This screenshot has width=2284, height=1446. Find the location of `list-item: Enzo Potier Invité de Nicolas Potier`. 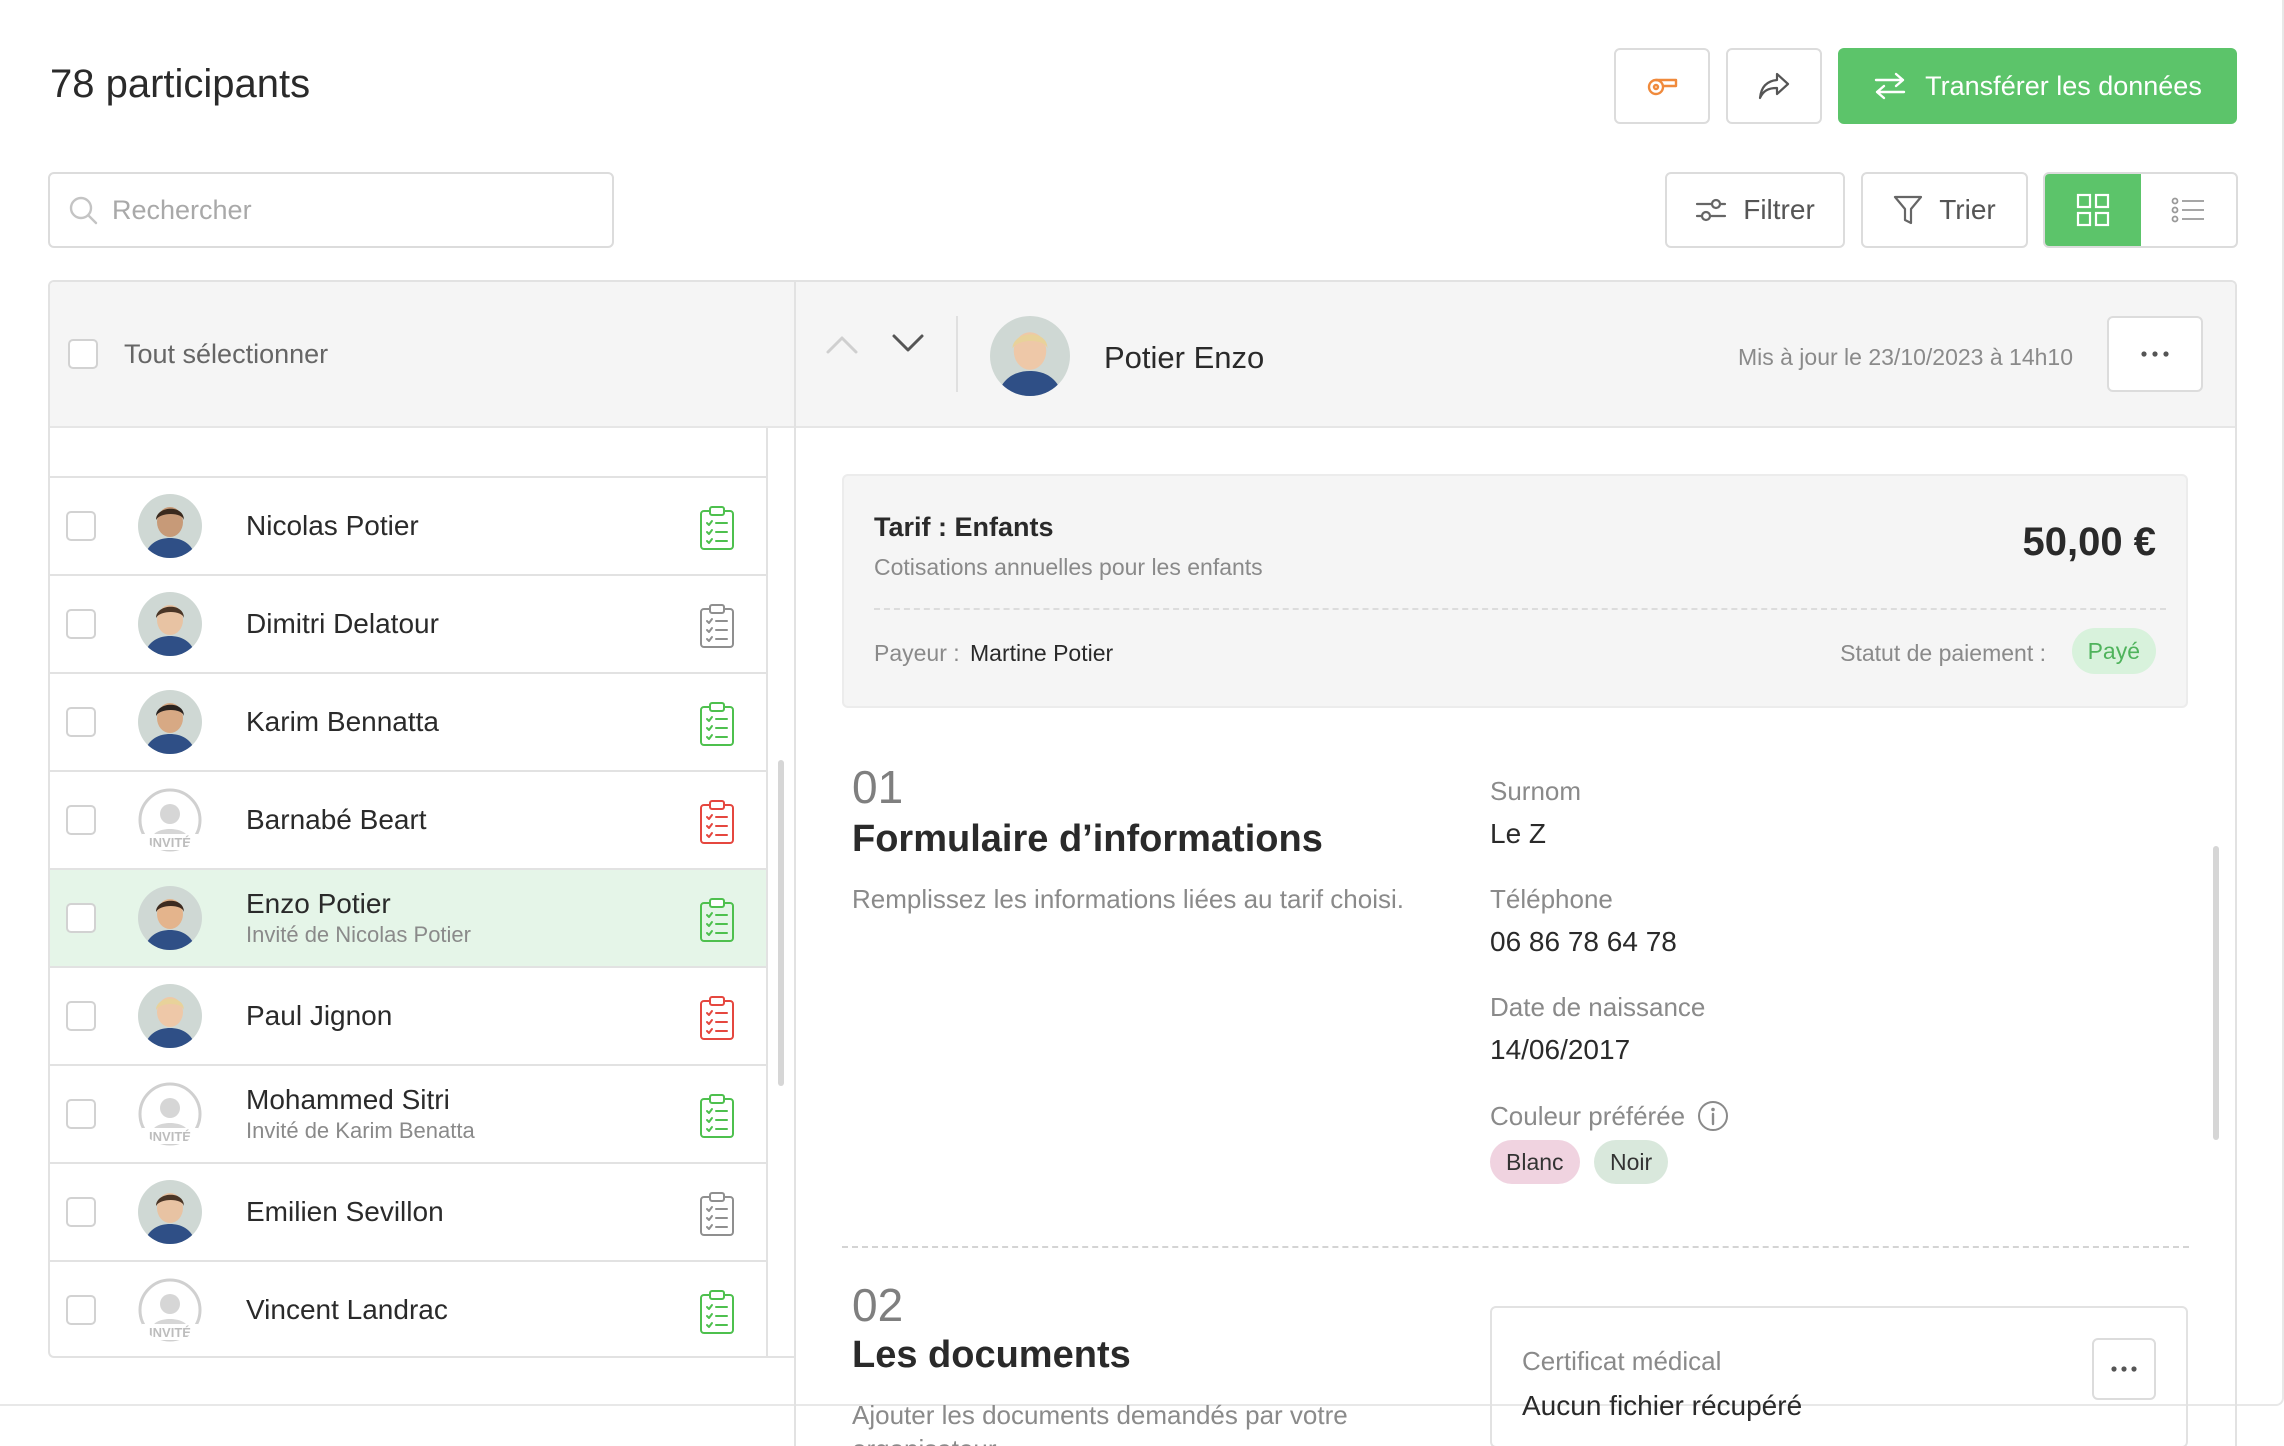

list-item: Enzo Potier Invité de Nicolas Potier is located at coordinates (408, 919).